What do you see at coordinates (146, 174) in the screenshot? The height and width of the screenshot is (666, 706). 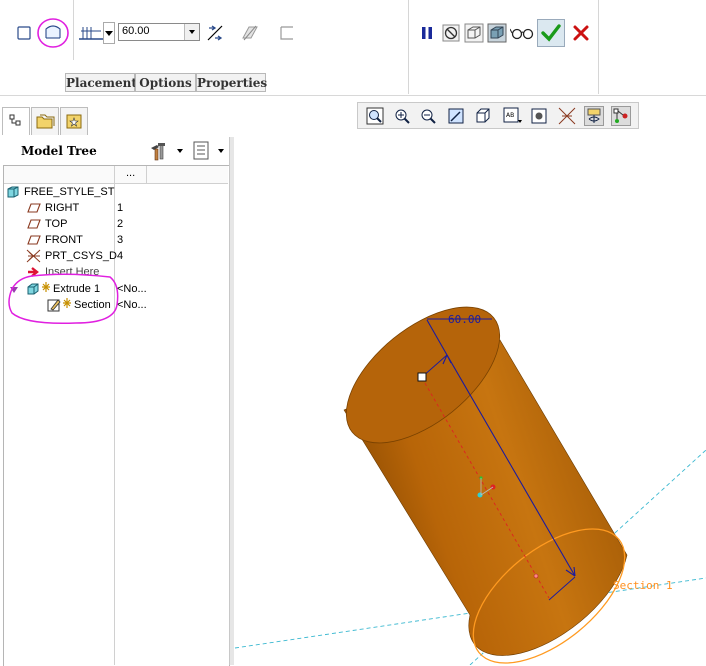 I see `column-divider` at bounding box center [146, 174].